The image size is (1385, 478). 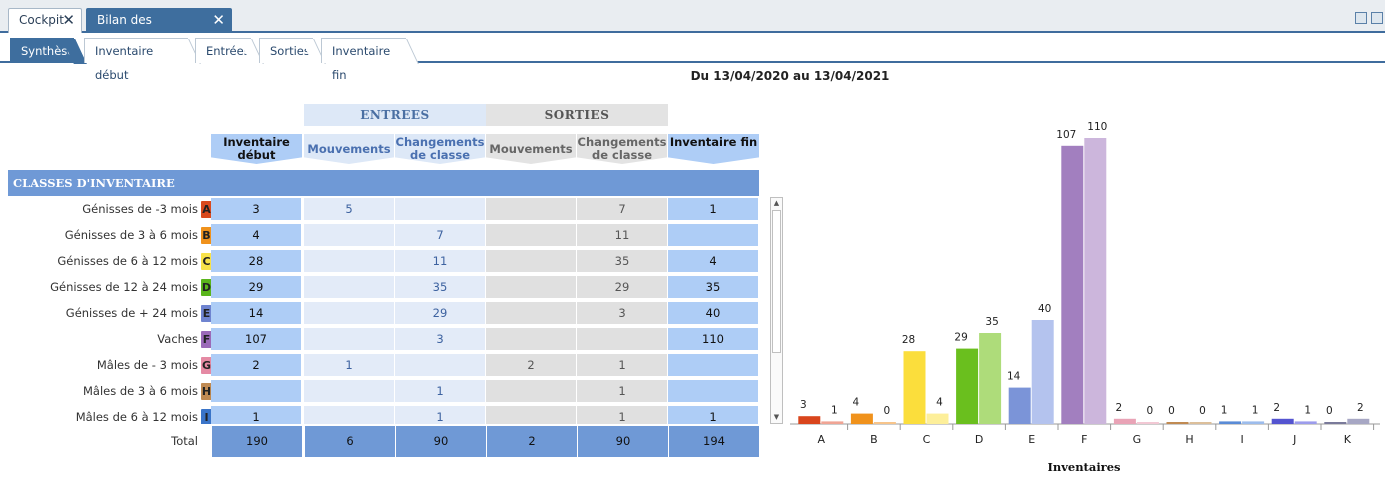 What do you see at coordinates (1066, 135) in the screenshot?
I see `data-label: 107` at bounding box center [1066, 135].